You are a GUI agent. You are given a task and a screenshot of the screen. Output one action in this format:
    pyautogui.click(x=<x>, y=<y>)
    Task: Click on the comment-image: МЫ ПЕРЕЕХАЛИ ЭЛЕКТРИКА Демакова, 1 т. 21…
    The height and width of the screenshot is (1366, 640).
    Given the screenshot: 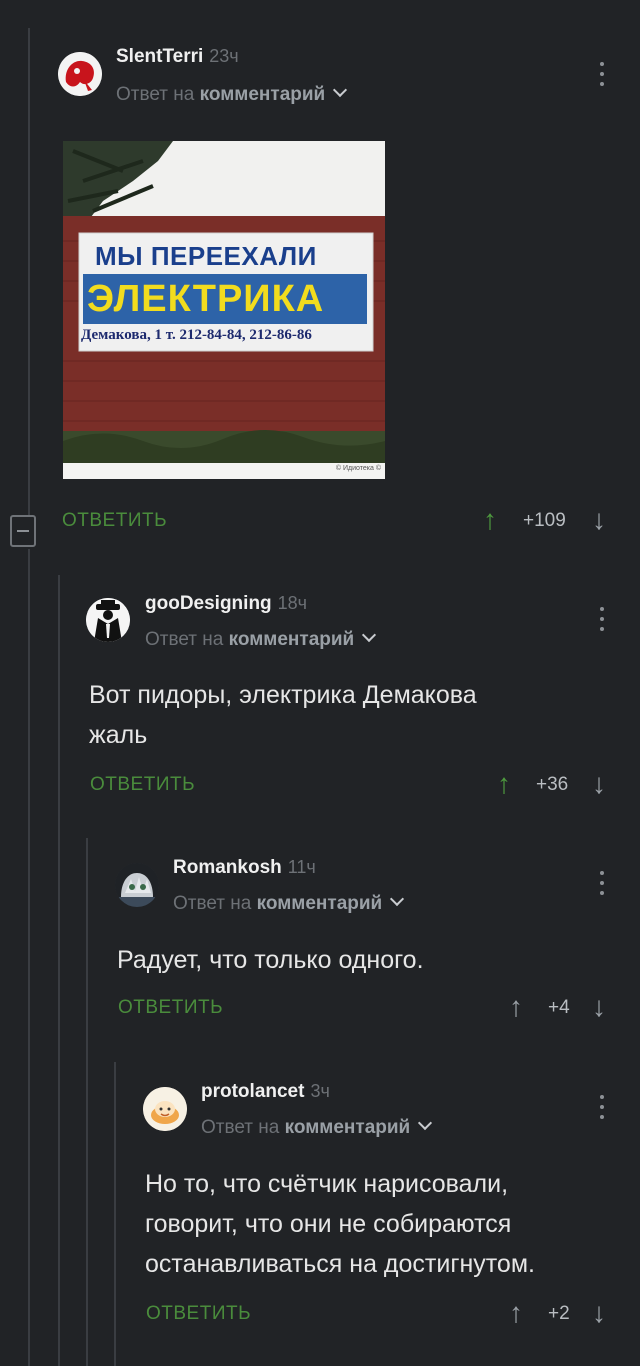 What is the action you would take?
    pyautogui.click(x=224, y=310)
    